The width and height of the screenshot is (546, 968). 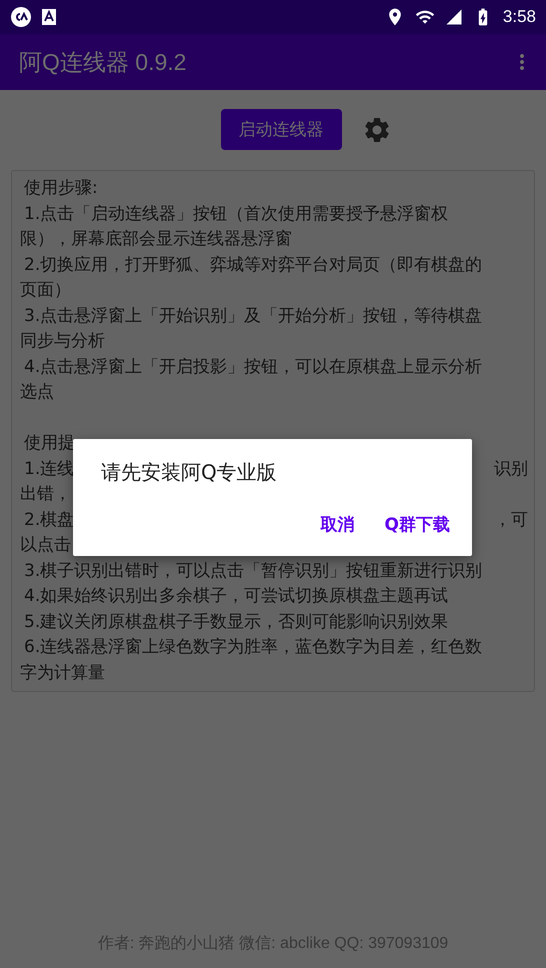 I want to click on app-icon, so click(x=21, y=17).